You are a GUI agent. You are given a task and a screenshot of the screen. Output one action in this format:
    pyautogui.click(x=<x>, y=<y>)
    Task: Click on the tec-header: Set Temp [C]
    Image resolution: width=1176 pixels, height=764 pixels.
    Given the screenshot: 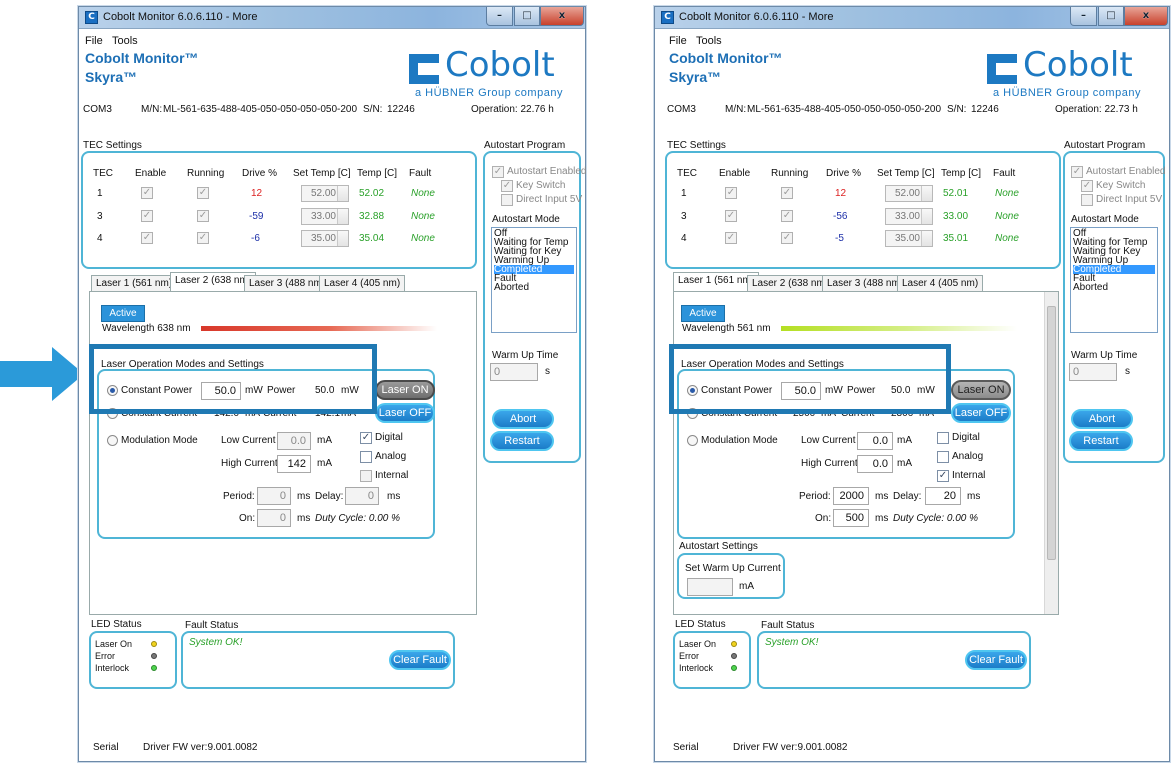 What is the action you would take?
    pyautogui.click(x=906, y=173)
    